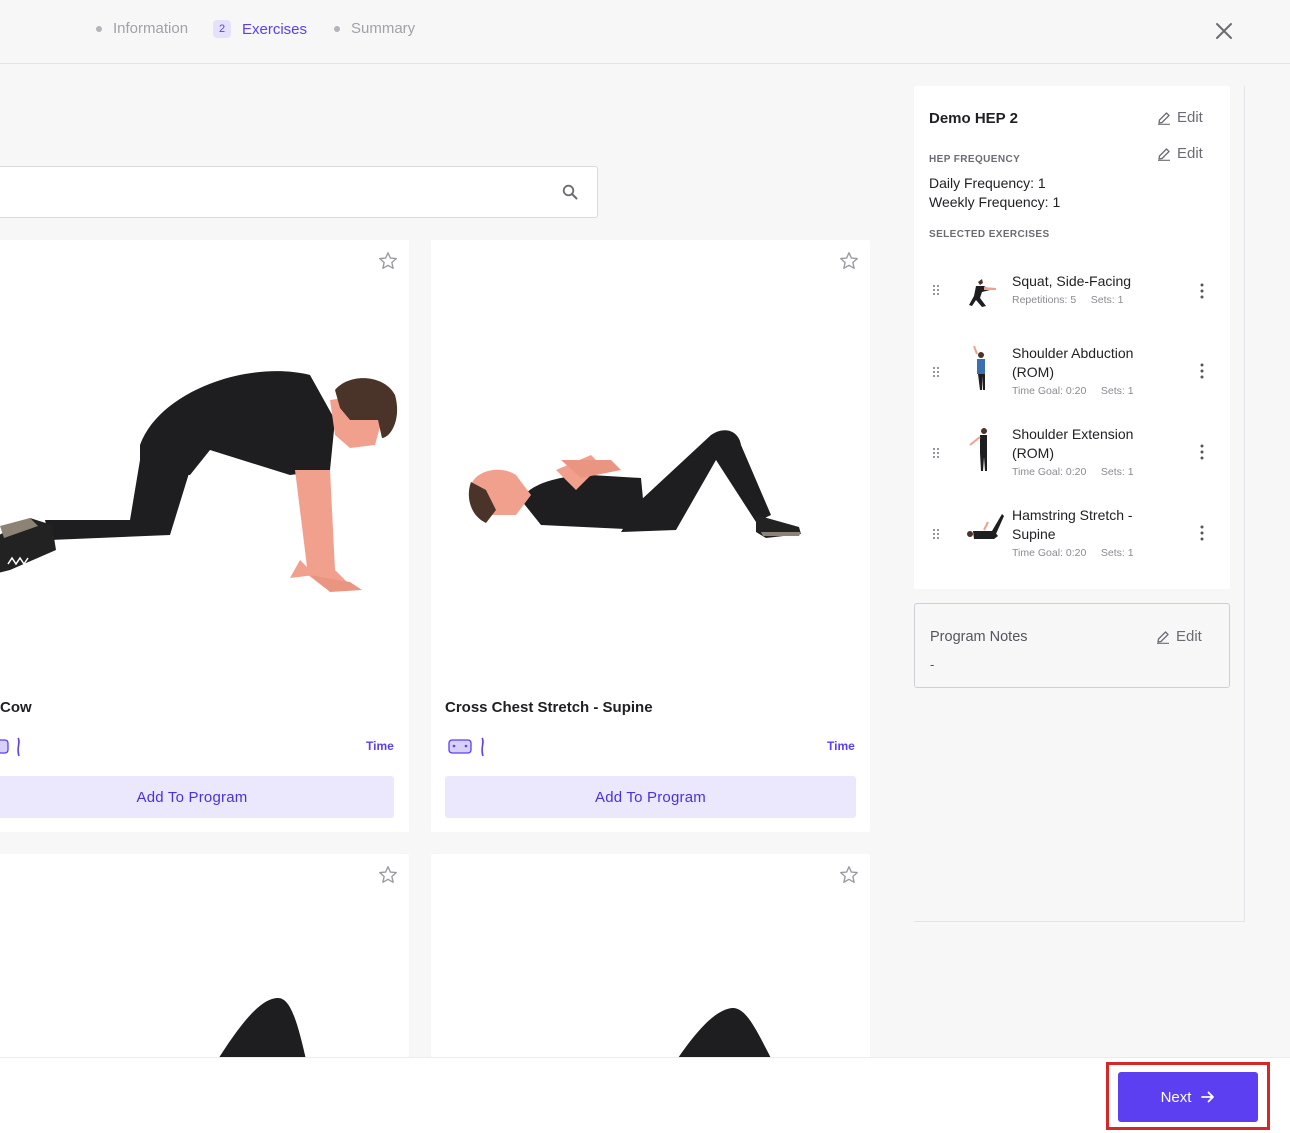  Describe the element at coordinates (383, 28) in the screenshot. I see `step-label: Summary` at that location.